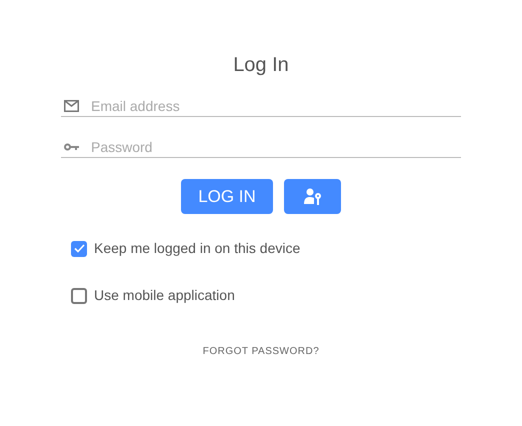 This screenshot has height=426, width=522. What do you see at coordinates (71, 147) in the screenshot?
I see `key-icon` at bounding box center [71, 147].